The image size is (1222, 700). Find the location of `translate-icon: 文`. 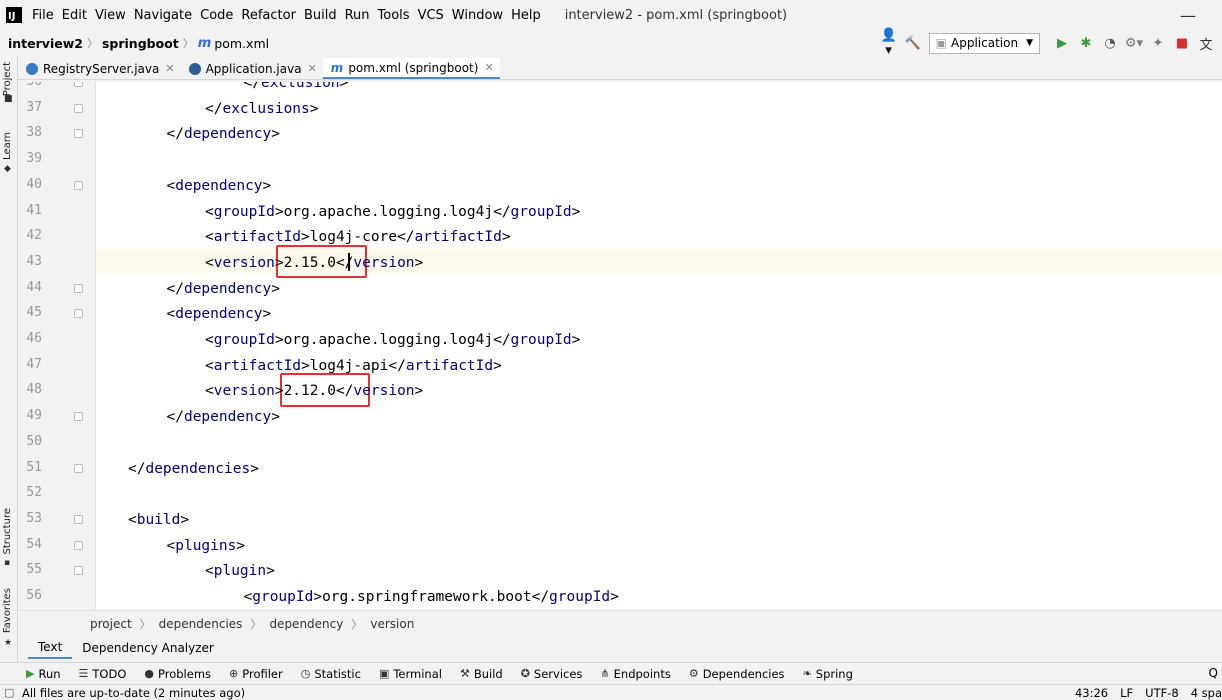

translate-icon: 文 is located at coordinates (1206, 43).